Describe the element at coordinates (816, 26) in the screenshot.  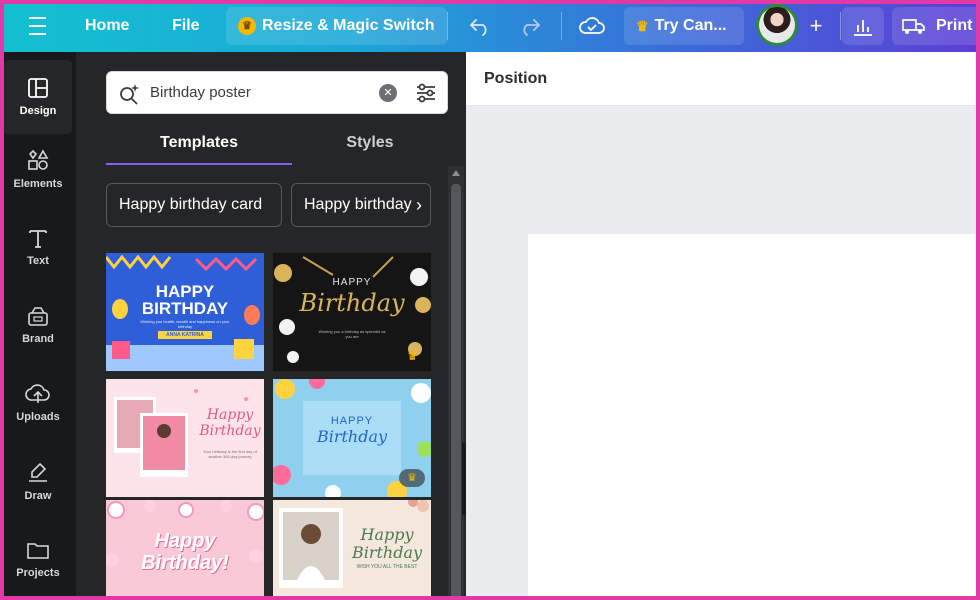
I see `add-collaborator-button: +` at that location.